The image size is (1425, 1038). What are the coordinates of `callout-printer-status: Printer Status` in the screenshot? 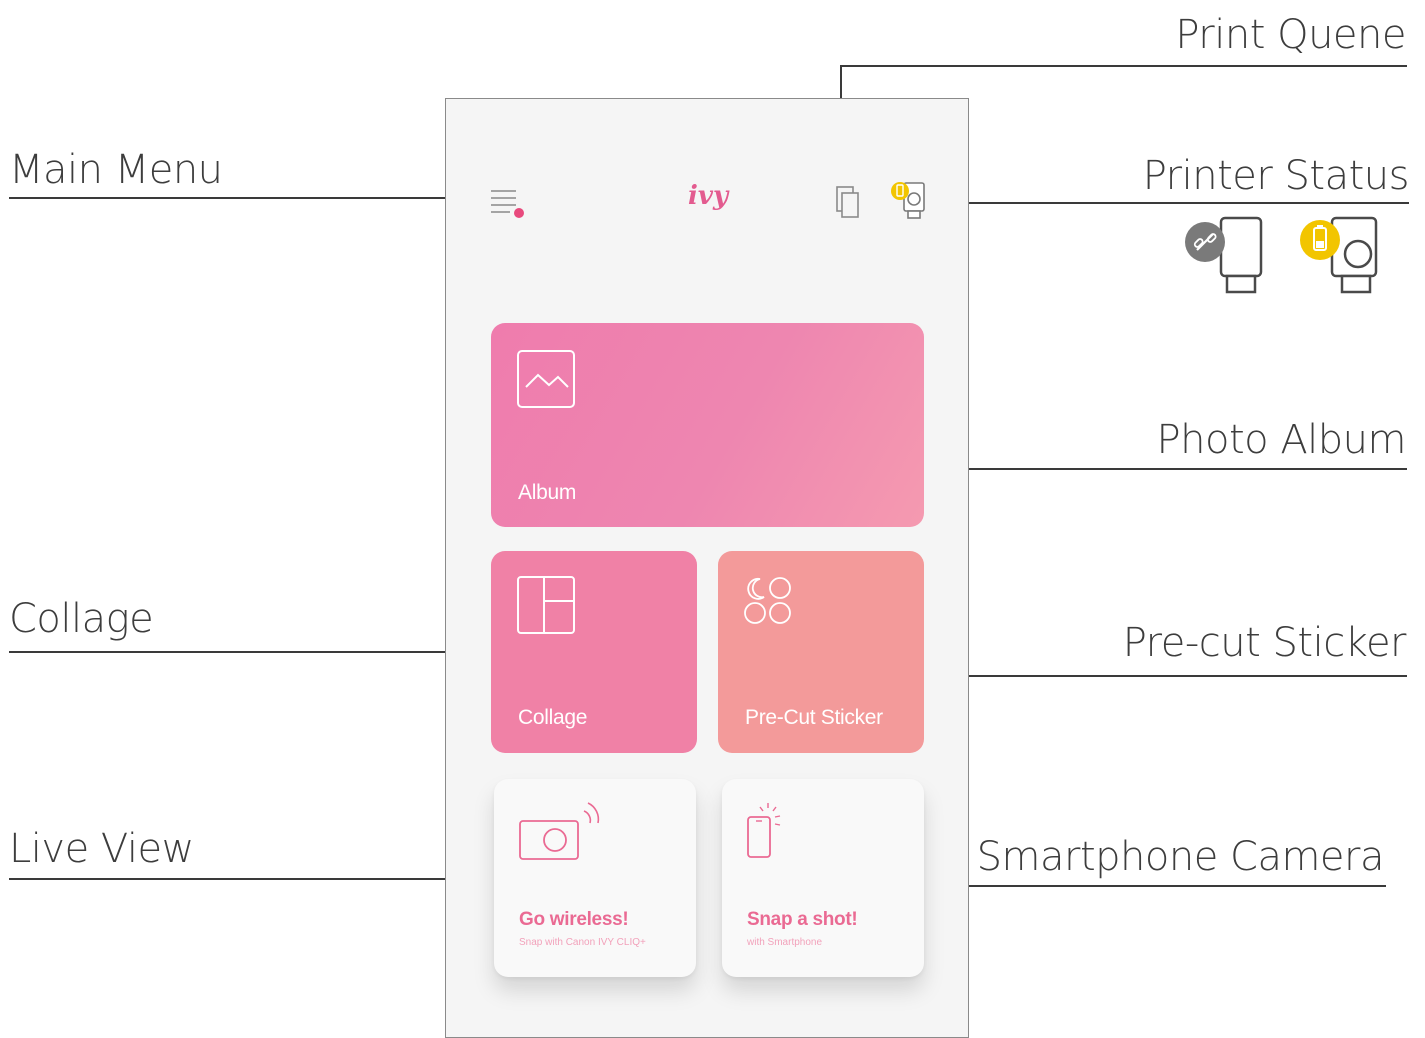 It's located at (1276, 176).